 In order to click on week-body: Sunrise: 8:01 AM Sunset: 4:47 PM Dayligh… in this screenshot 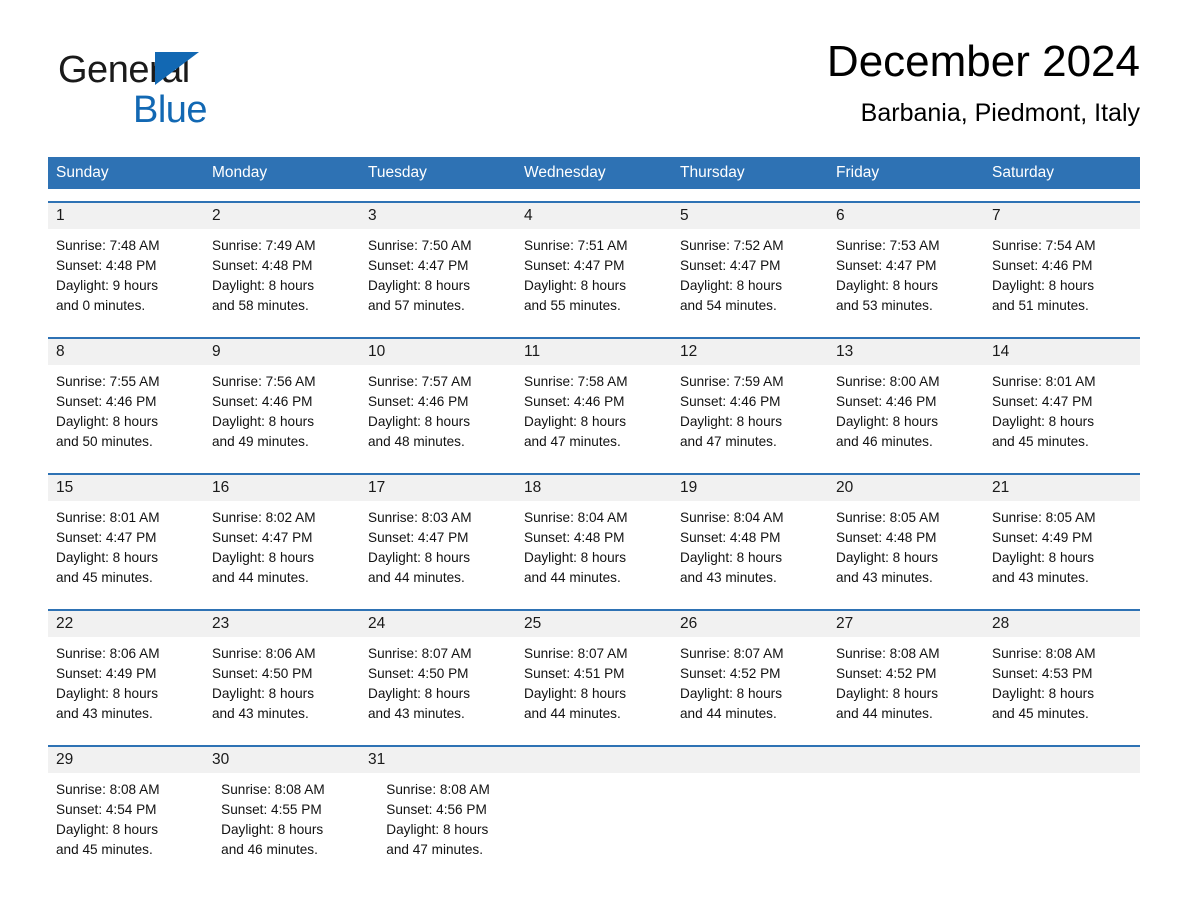, I will do `click(594, 549)`.